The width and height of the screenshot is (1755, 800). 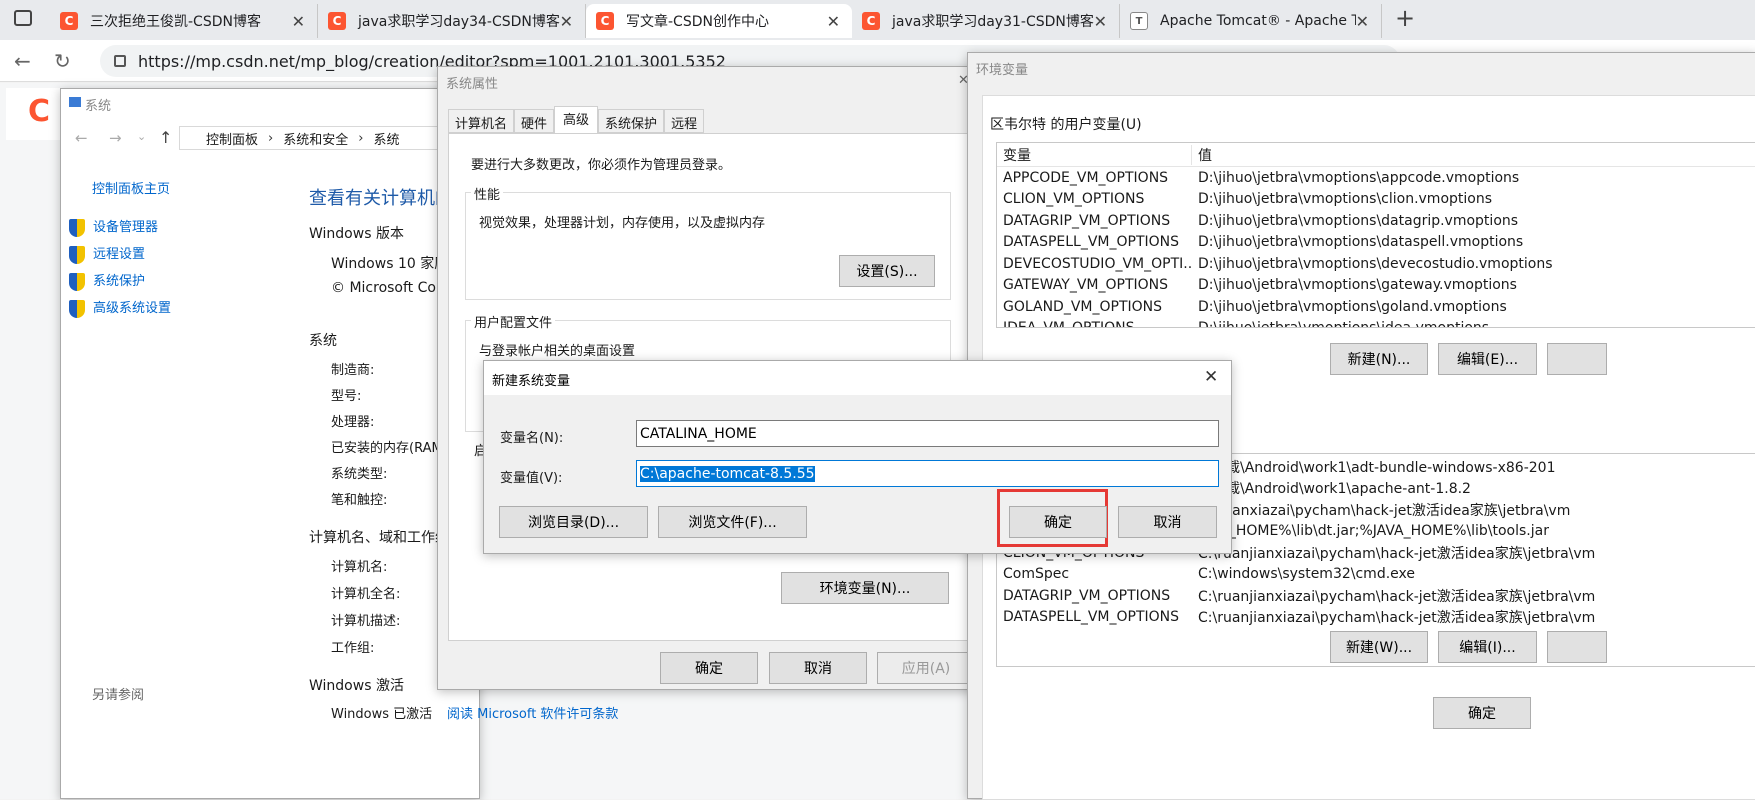 What do you see at coordinates (684, 121) in the screenshot?
I see `tab-remote: 远程` at bounding box center [684, 121].